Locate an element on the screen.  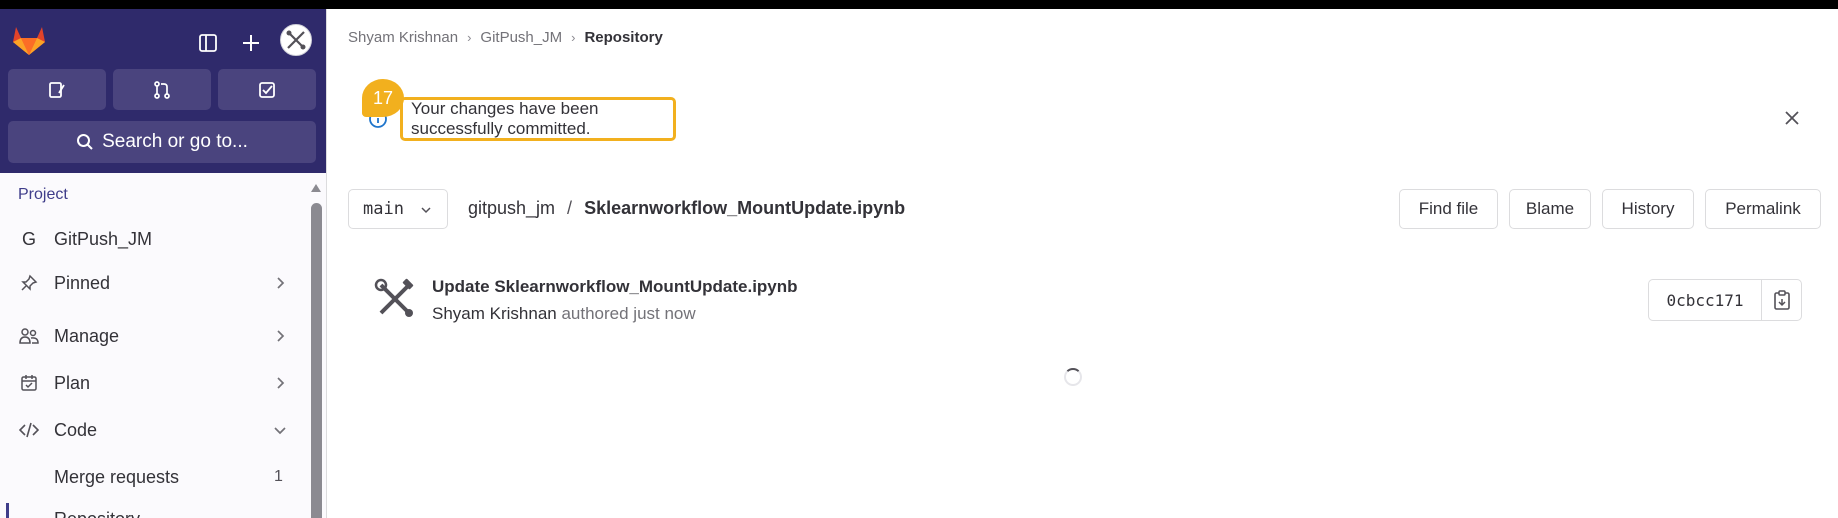
merge-requests-count: 1 is located at coordinates (278, 476).